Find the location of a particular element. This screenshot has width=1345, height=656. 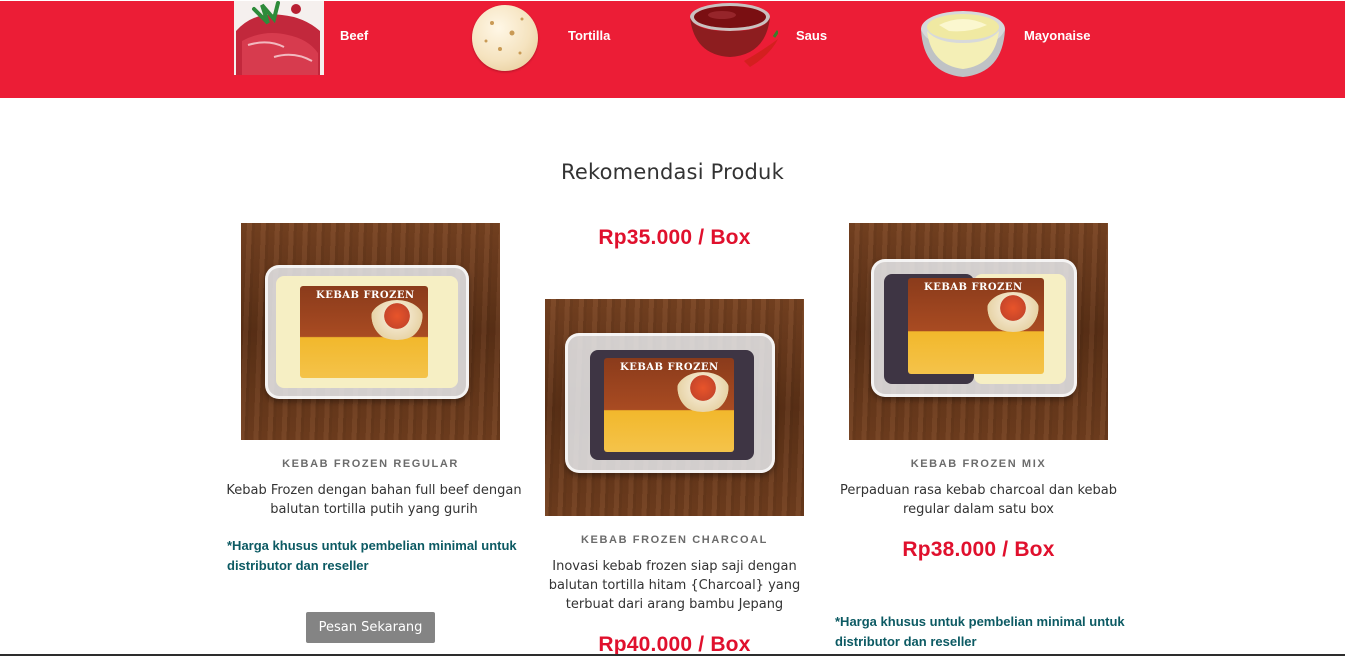

product-image-regular: KEBAB FROZEN is located at coordinates (370, 331).